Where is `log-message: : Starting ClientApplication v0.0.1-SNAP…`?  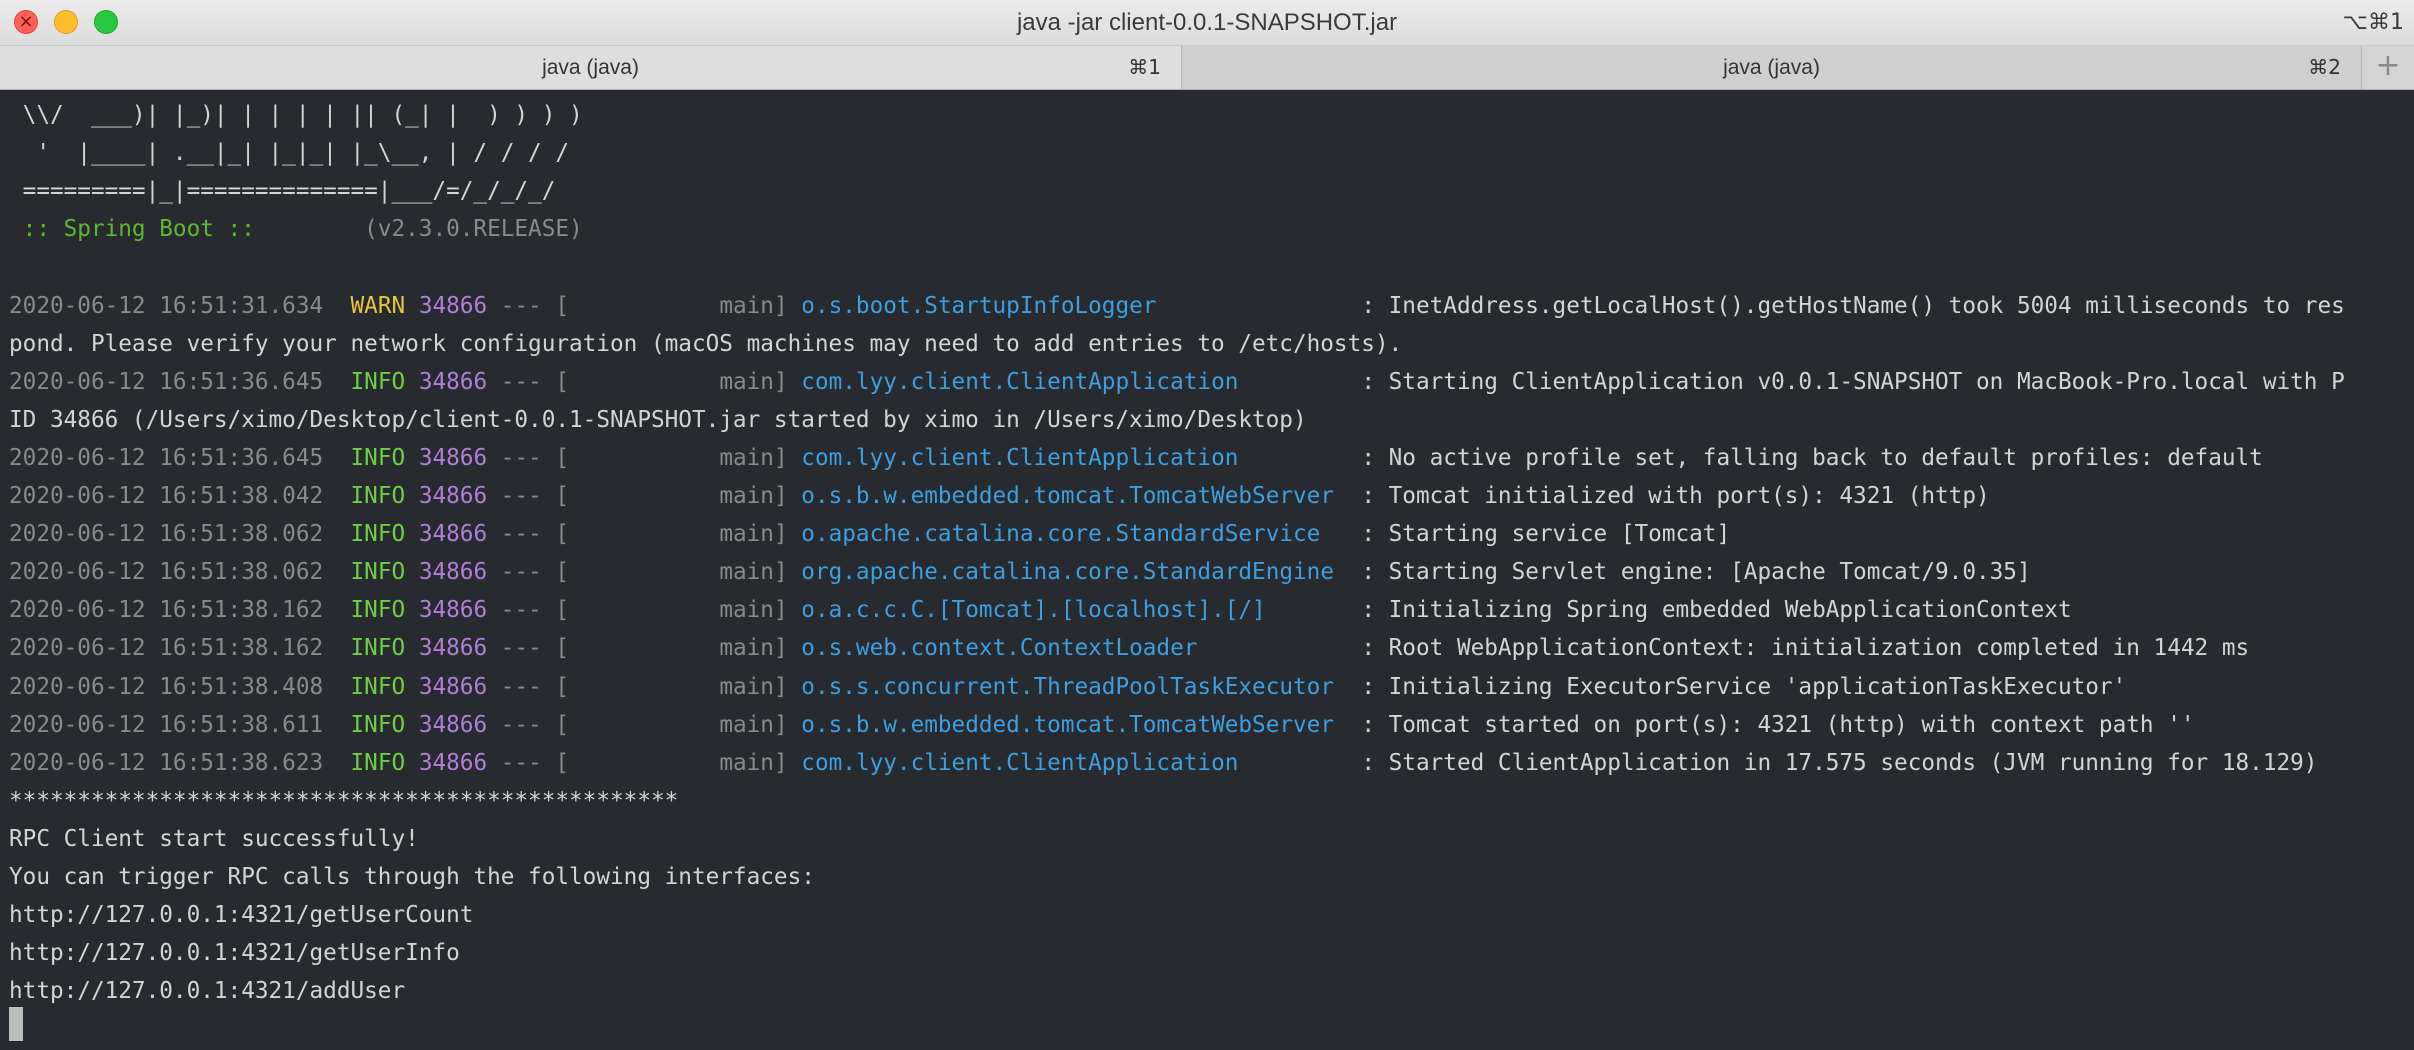
log-message: : Starting ClientApplication v0.0.1-SNAP… is located at coordinates (1846, 381).